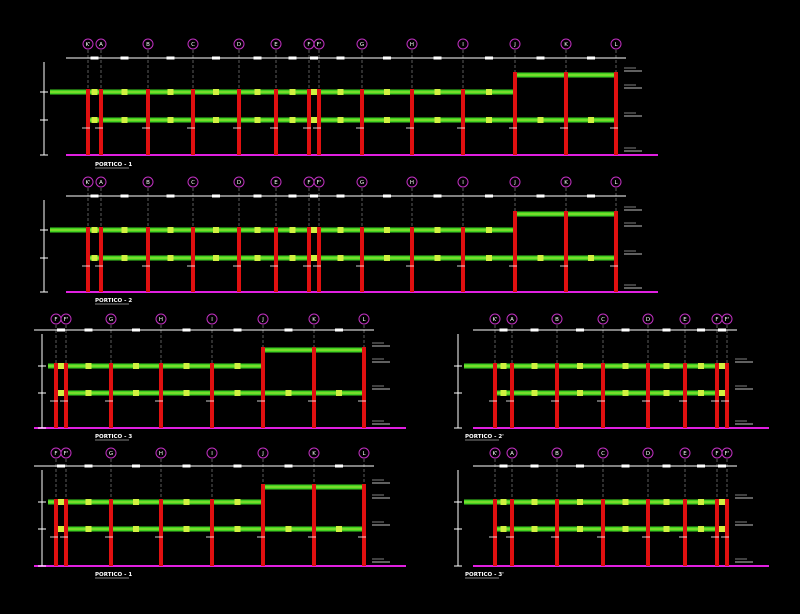  What do you see at coordinates (262, 454) in the screenshot?
I see `axis-label: J` at bounding box center [262, 454].